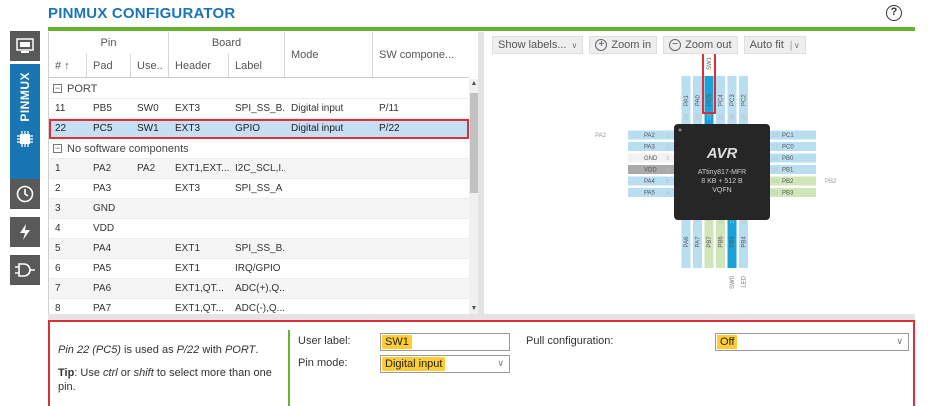 The height and width of the screenshot is (406, 928). What do you see at coordinates (317, 128) in the screenshot?
I see `cell-mode: Digital input` at bounding box center [317, 128].